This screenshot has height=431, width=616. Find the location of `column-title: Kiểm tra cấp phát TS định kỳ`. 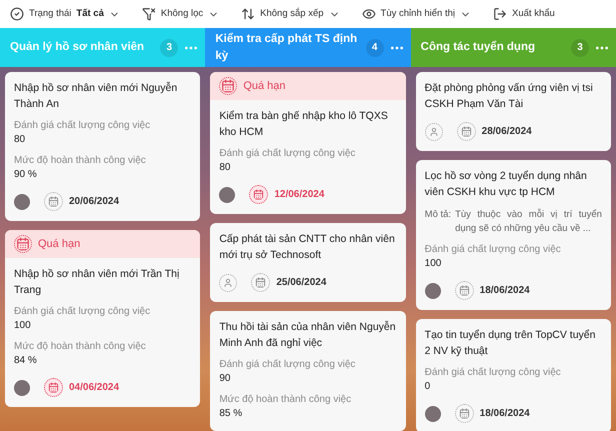

column-title: Kiểm tra cấp phát TS định kỳ is located at coordinates (286, 48).